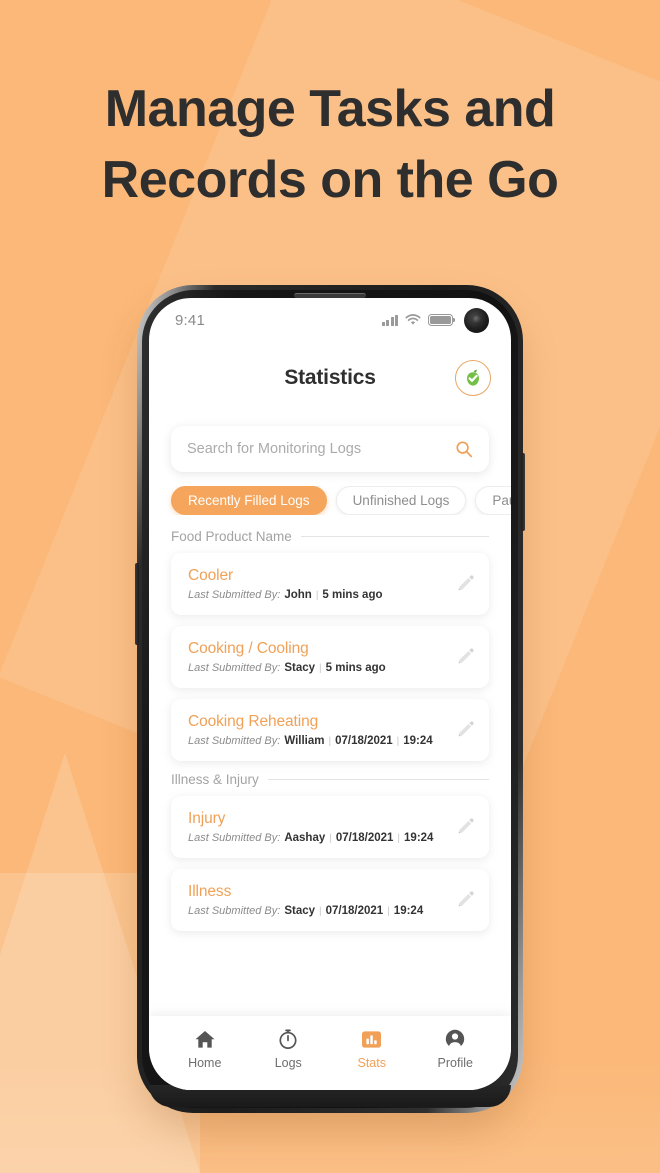  What do you see at coordinates (330, 295) in the screenshot?
I see `earpiece-speaker` at bounding box center [330, 295].